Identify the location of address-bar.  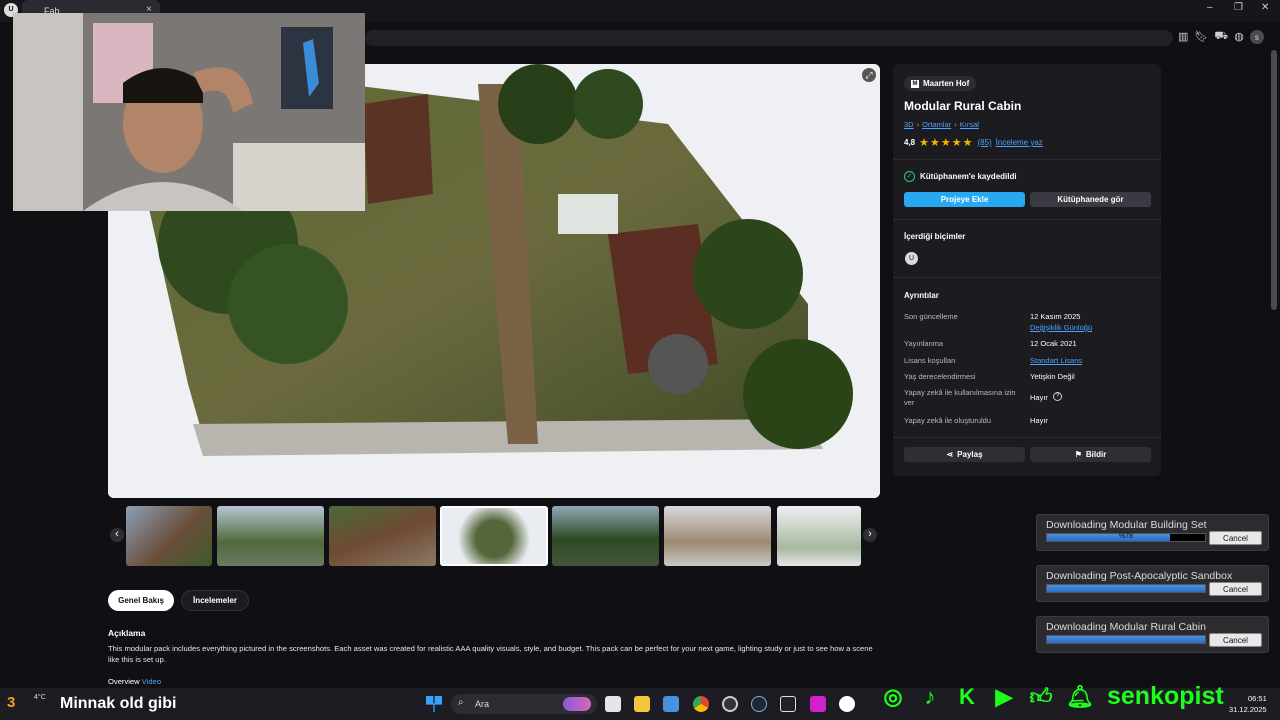
(769, 38).